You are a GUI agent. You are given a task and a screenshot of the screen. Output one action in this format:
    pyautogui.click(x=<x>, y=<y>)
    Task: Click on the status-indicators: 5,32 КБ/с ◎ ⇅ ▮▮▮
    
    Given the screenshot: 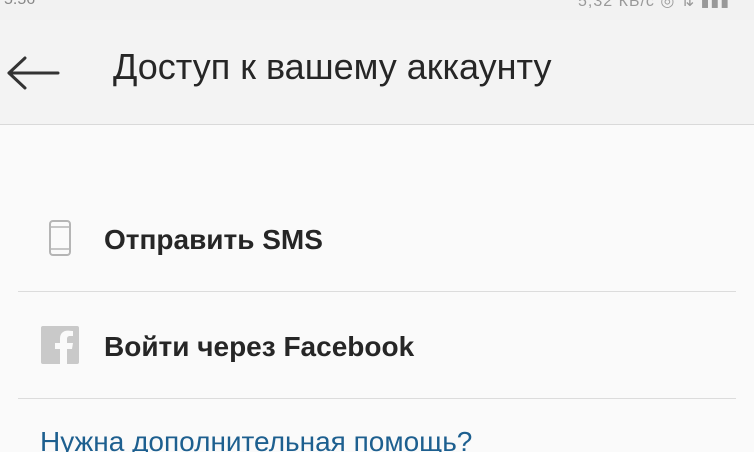 What is the action you would take?
    pyautogui.click(x=654, y=5)
    